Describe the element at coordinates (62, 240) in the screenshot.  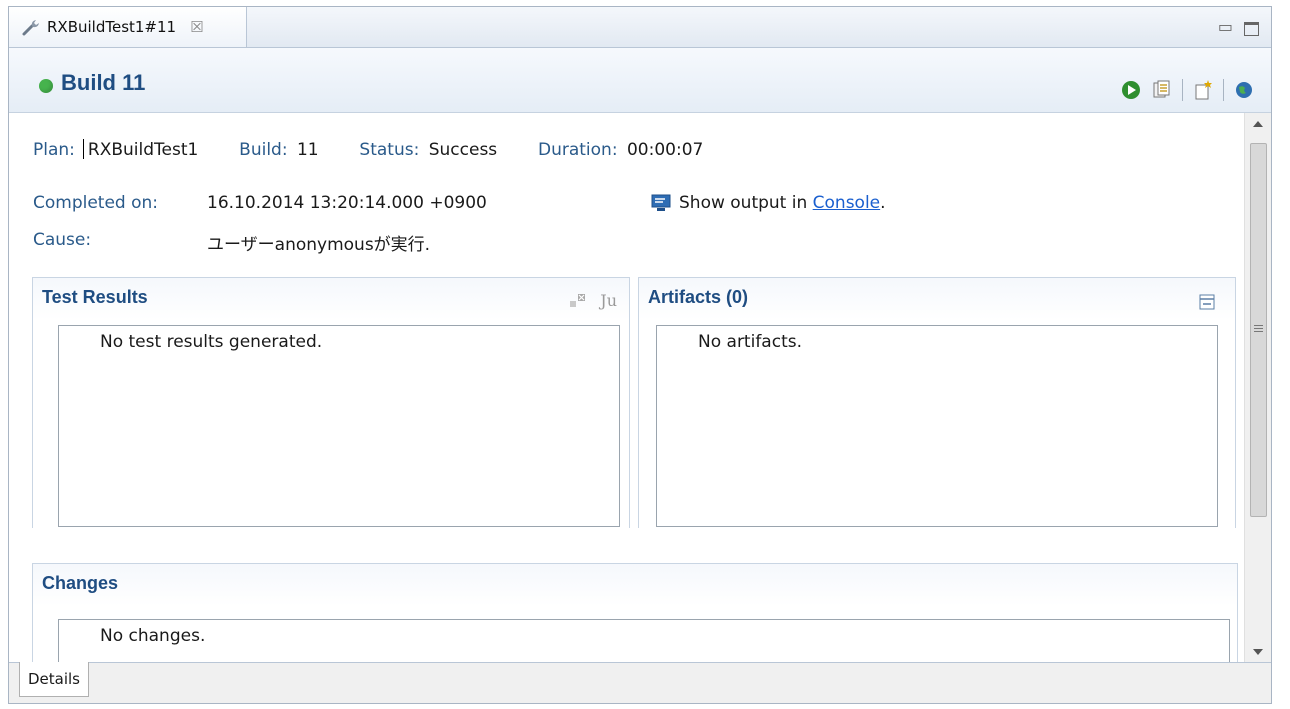
I see `cause-label: Cause:` at that location.